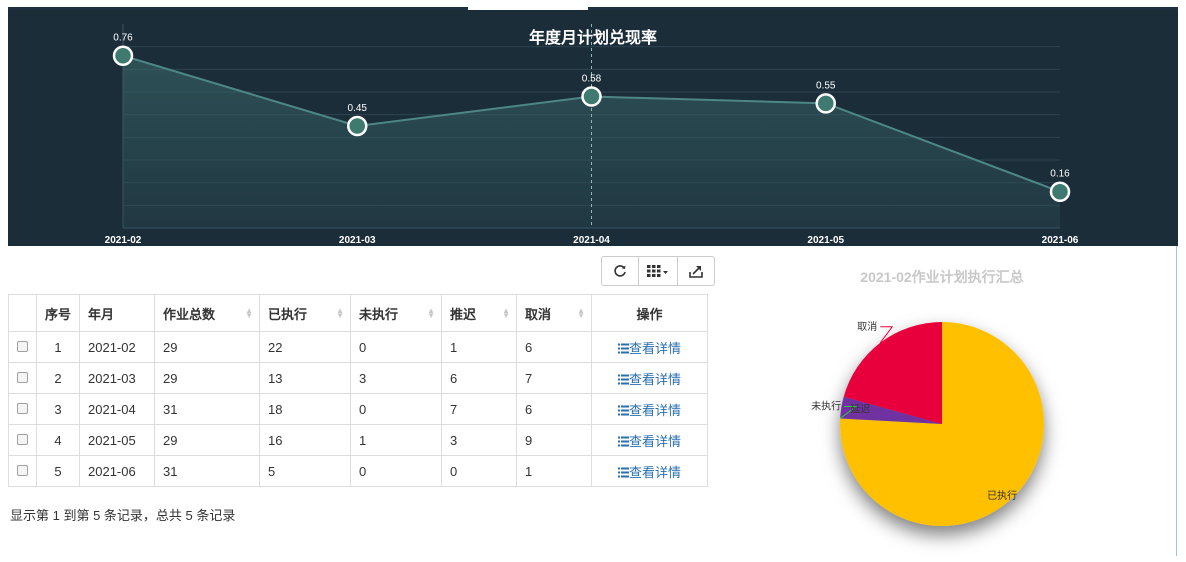 Image resolution: width=1186 pixels, height=562 pixels. I want to click on header-index: 序号, so click(58, 313).